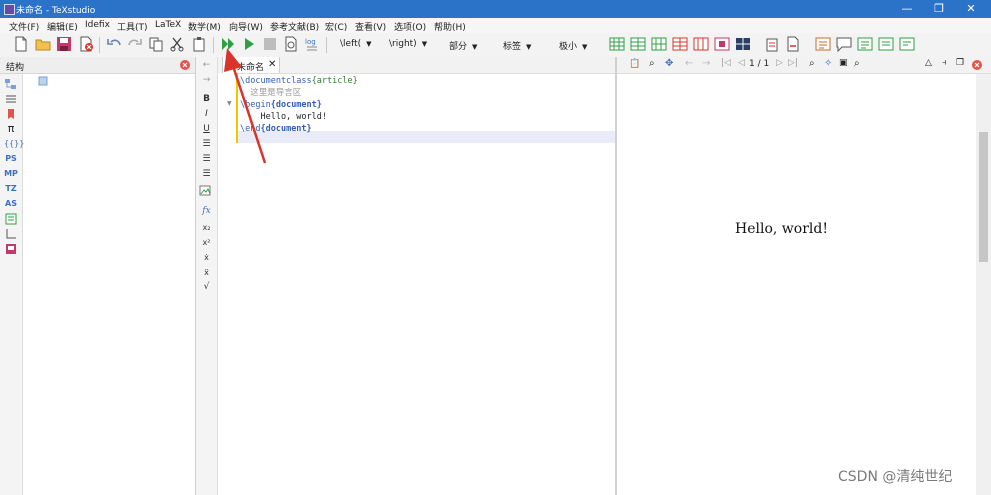  What do you see at coordinates (204, 26) in the screenshot?
I see `menu-math: 数学(M)` at bounding box center [204, 26].